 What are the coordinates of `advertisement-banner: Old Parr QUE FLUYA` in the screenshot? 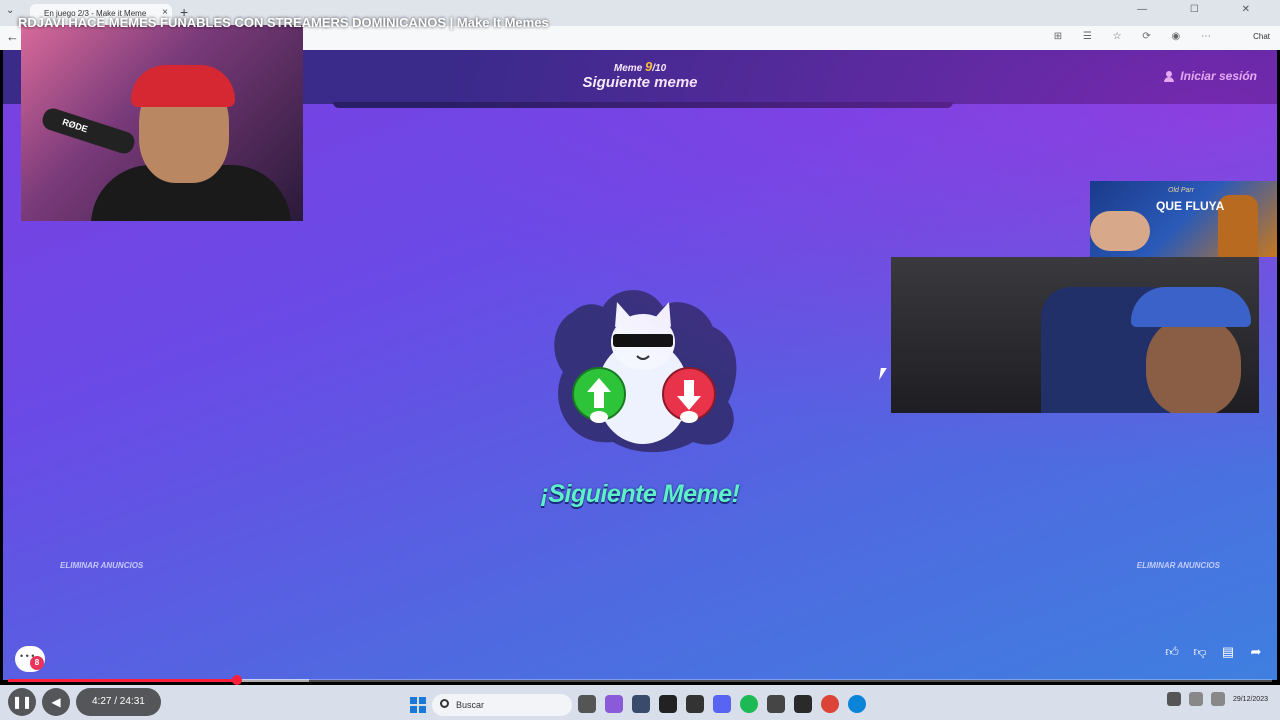 It's located at (1183, 219).